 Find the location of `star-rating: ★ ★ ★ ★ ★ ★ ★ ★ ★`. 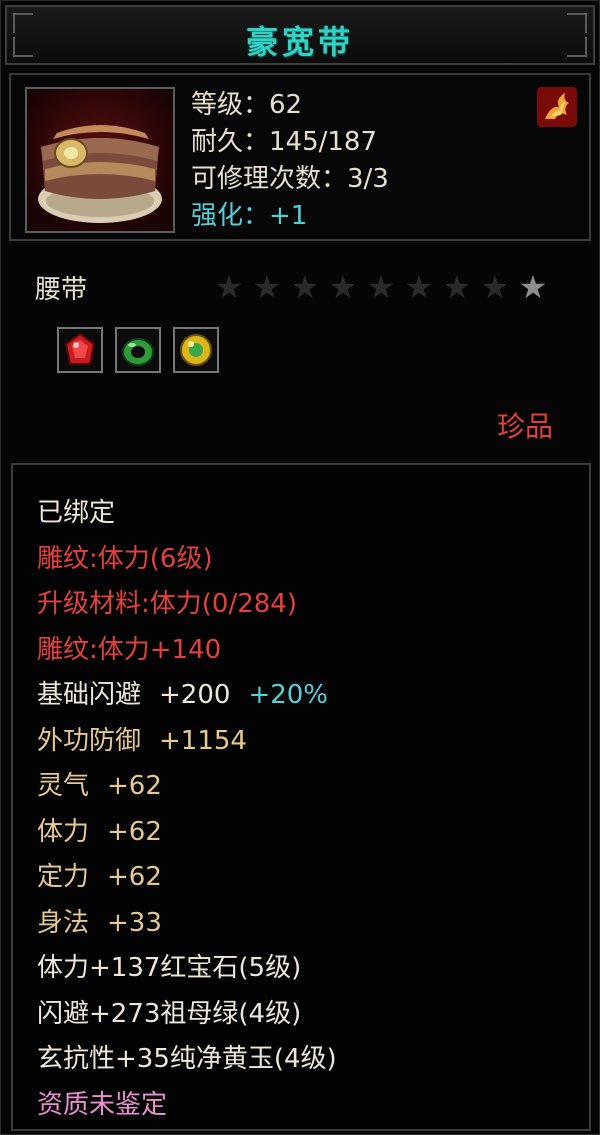

star-rating: ★ ★ ★ ★ ★ ★ ★ ★ ★ is located at coordinates (381, 287).